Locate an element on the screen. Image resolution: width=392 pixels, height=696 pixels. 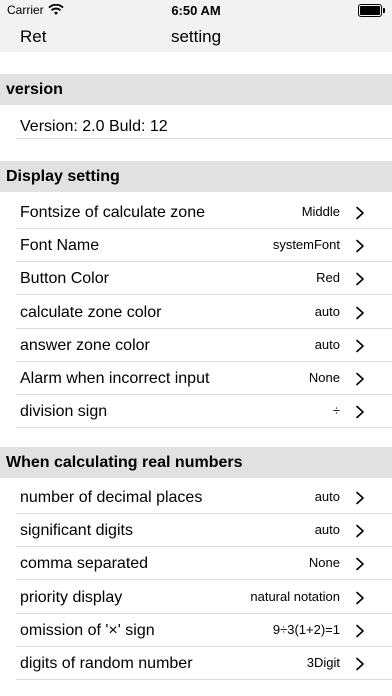
settings-row-comma-separated: comma separated None is located at coordinates (196, 564).